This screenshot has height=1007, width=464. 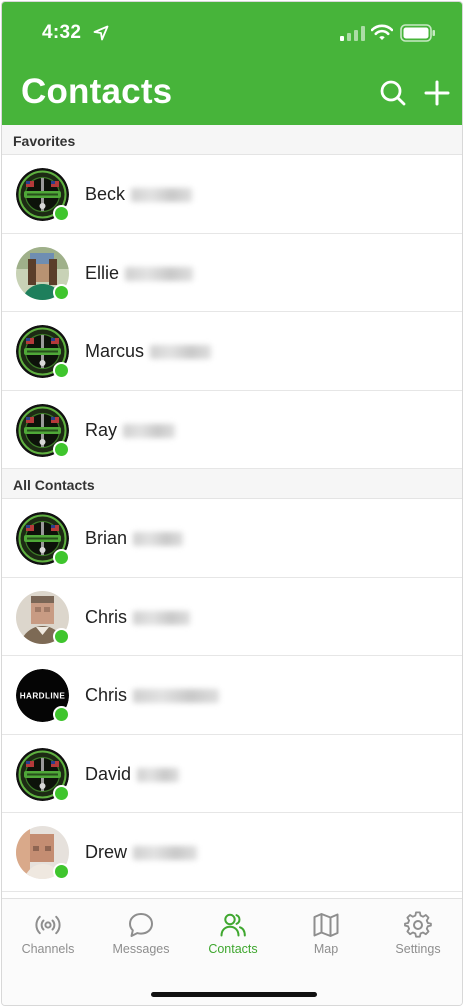 I want to click on tab-settings: Settings, so click(x=417, y=933).